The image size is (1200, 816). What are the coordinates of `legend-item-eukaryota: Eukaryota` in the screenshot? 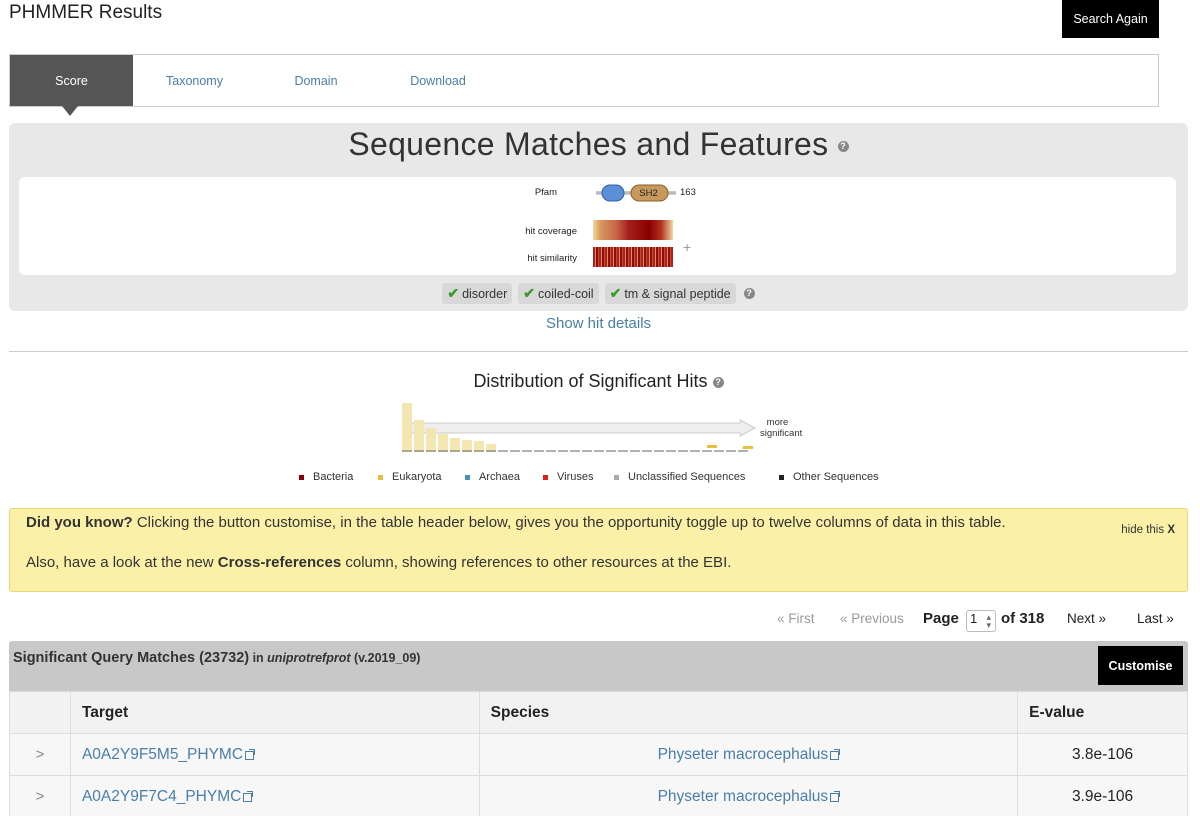 It's located at (410, 477).